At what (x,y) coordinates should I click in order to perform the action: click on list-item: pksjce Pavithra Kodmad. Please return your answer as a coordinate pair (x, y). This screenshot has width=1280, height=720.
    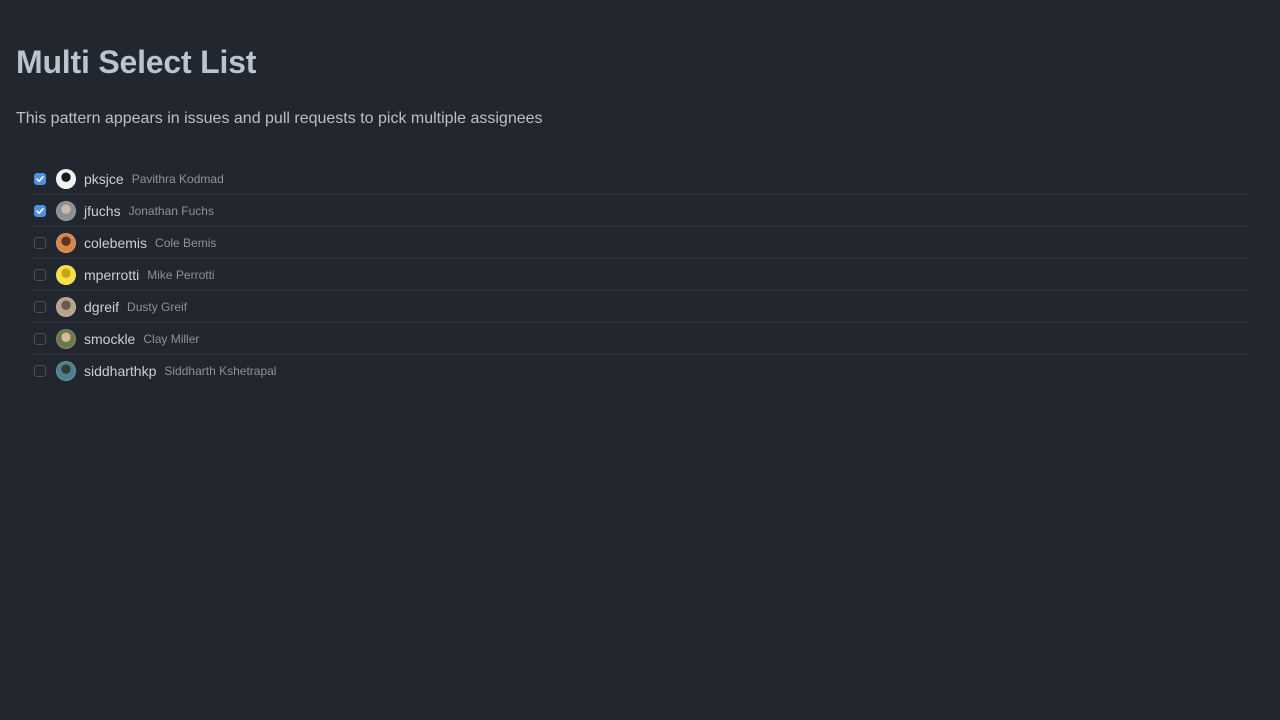
    Looking at the image, I should click on (640, 179).